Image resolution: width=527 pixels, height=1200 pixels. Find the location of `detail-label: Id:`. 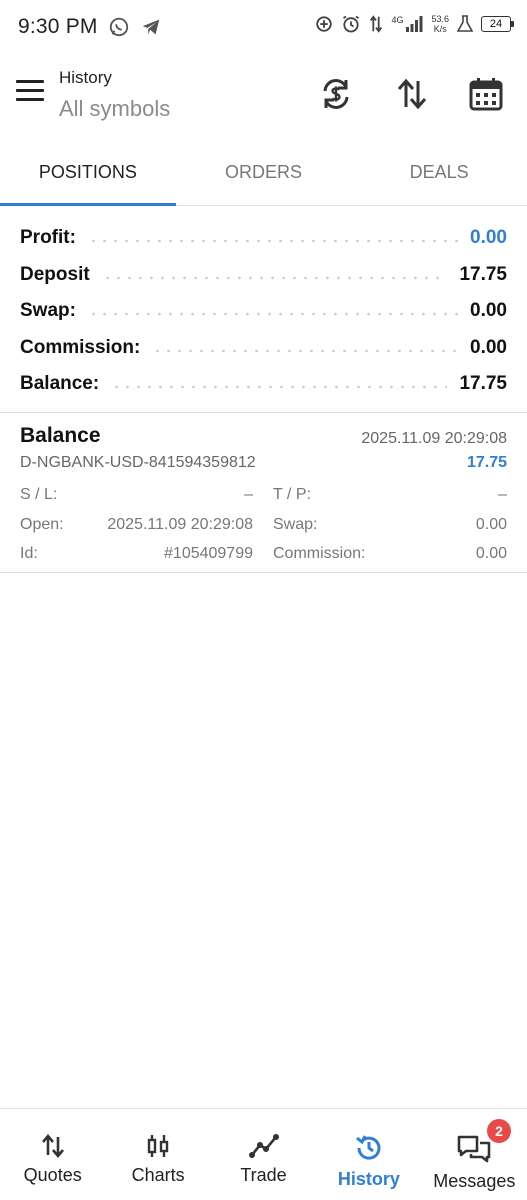

detail-label: Id: is located at coordinates (29, 553).